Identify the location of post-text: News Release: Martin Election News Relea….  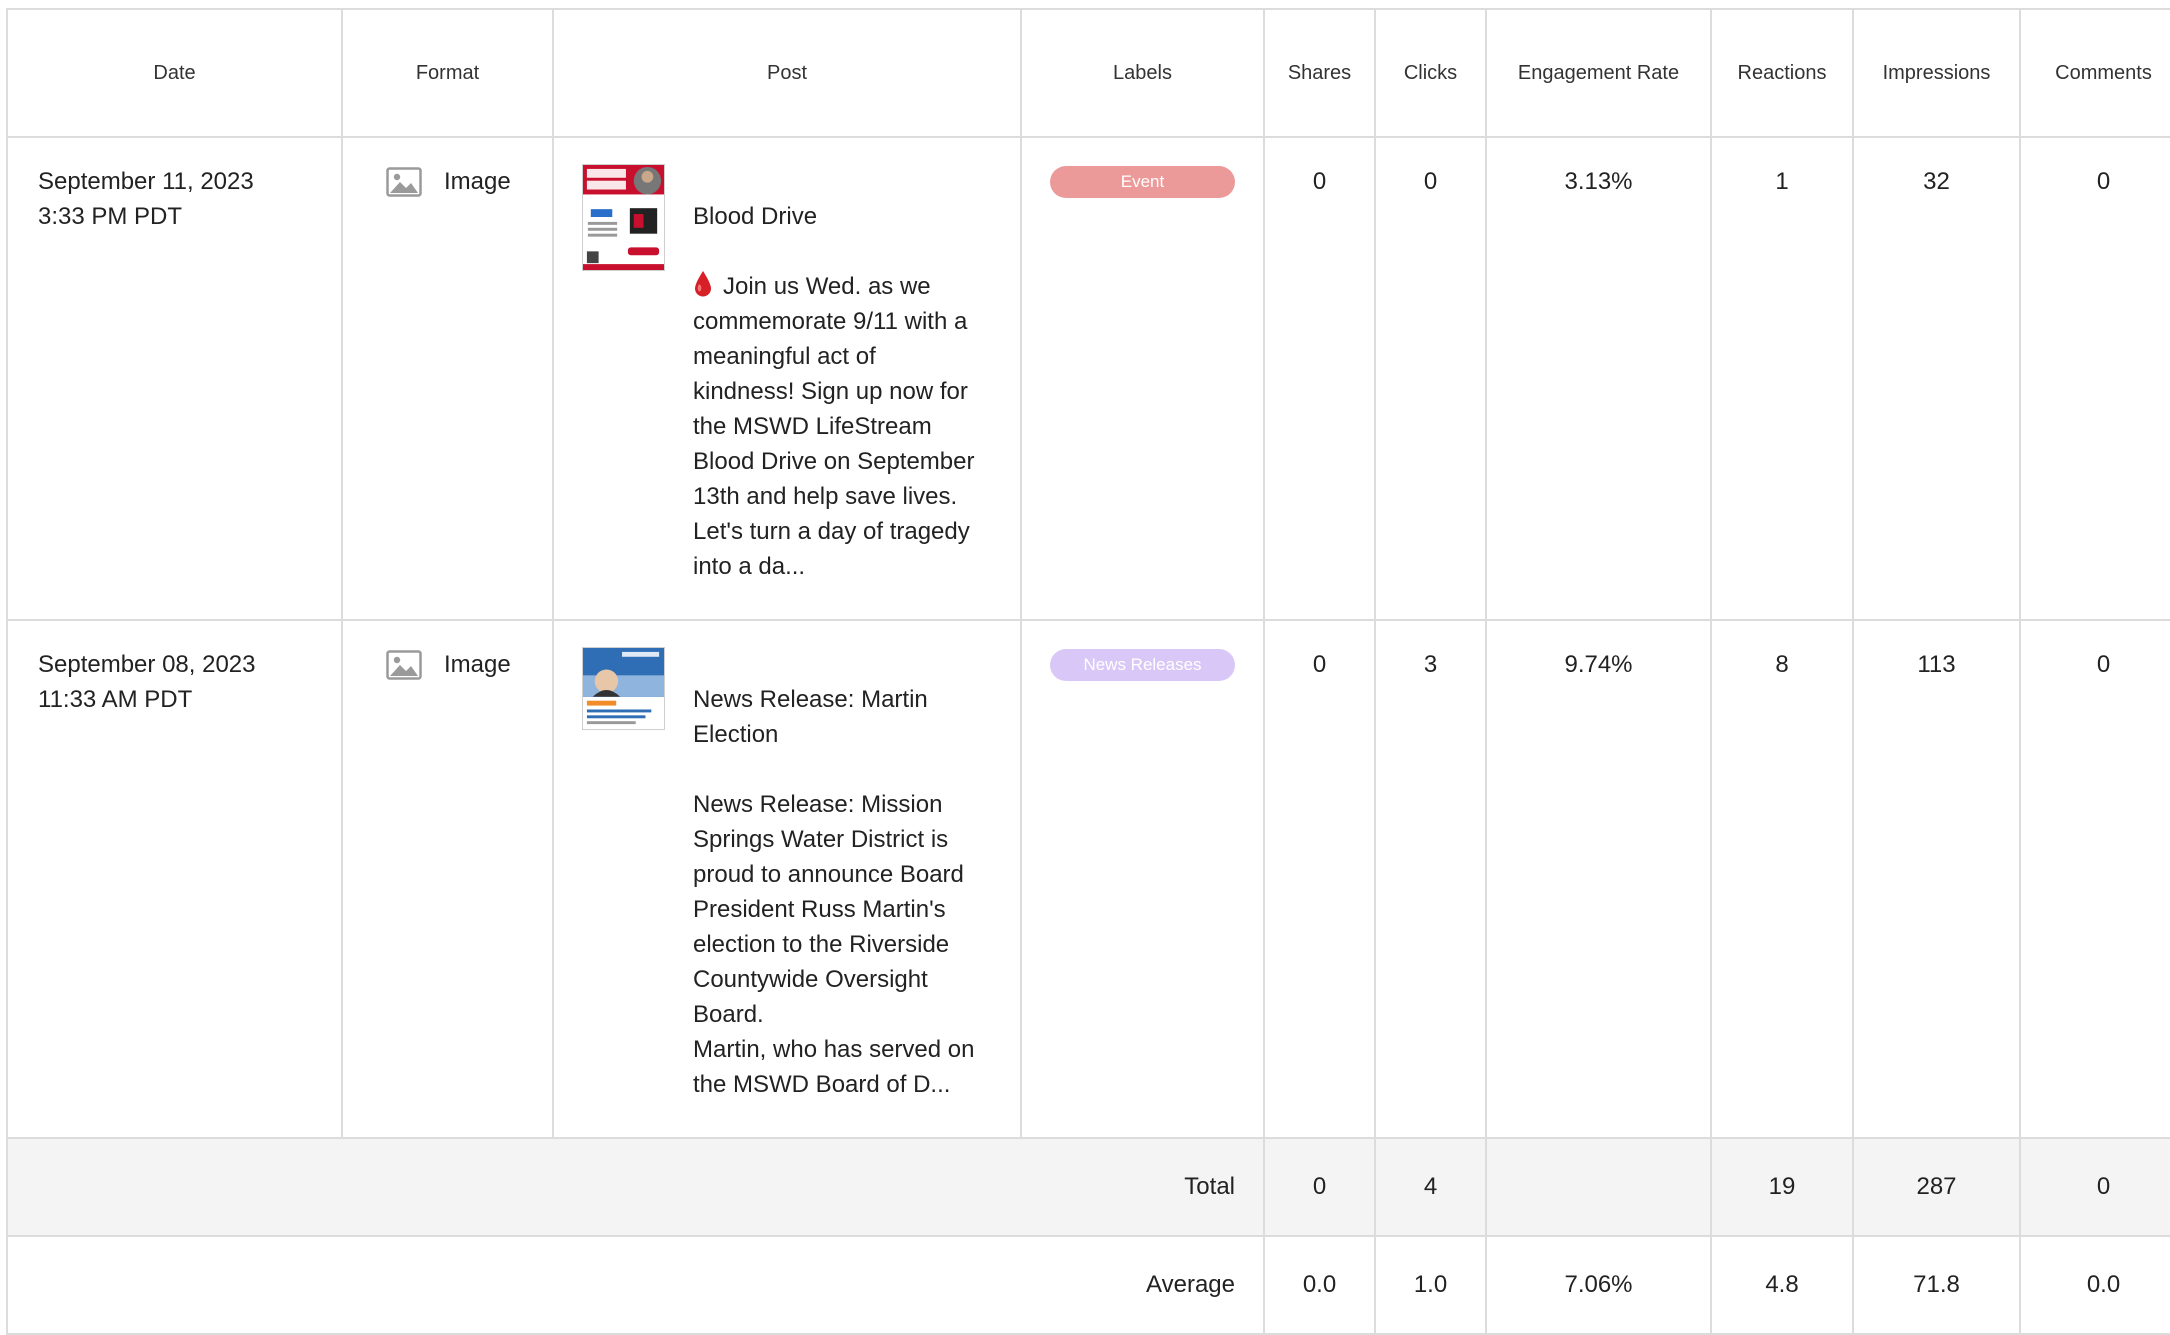
(843, 892).